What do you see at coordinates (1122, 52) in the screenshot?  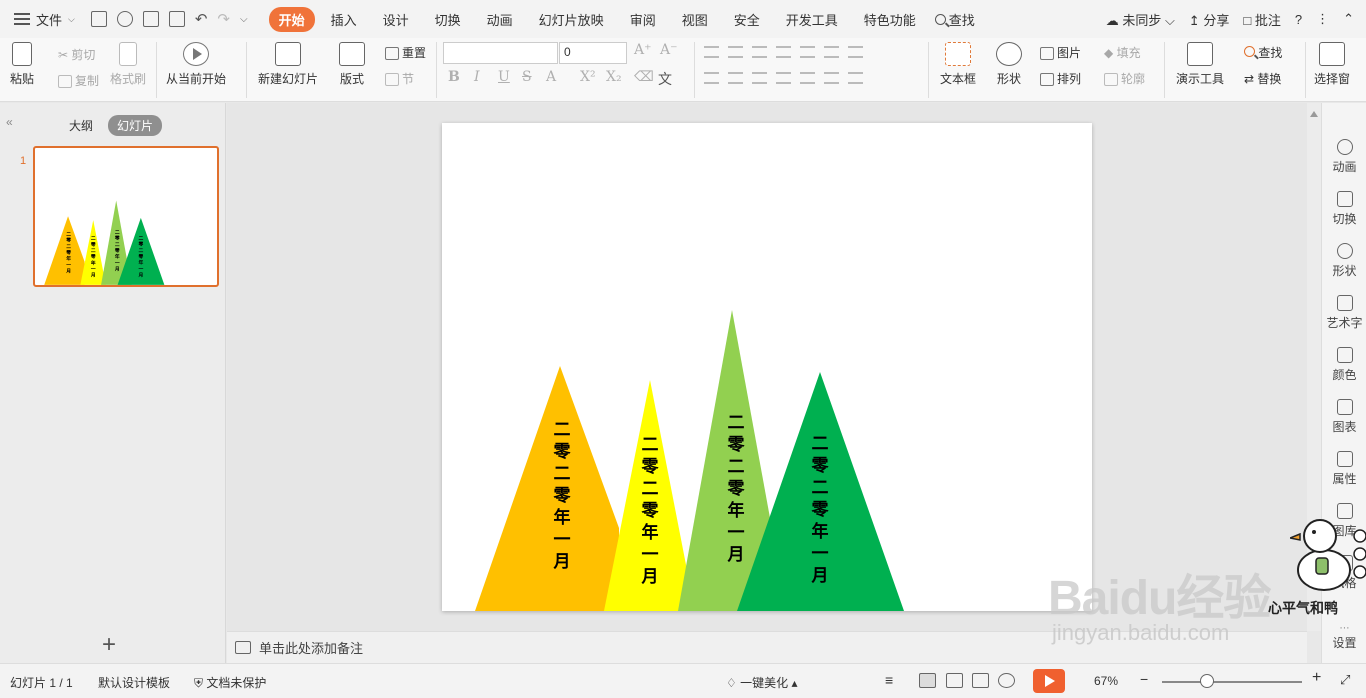 I see `fill-button: ◆ 填充` at bounding box center [1122, 52].